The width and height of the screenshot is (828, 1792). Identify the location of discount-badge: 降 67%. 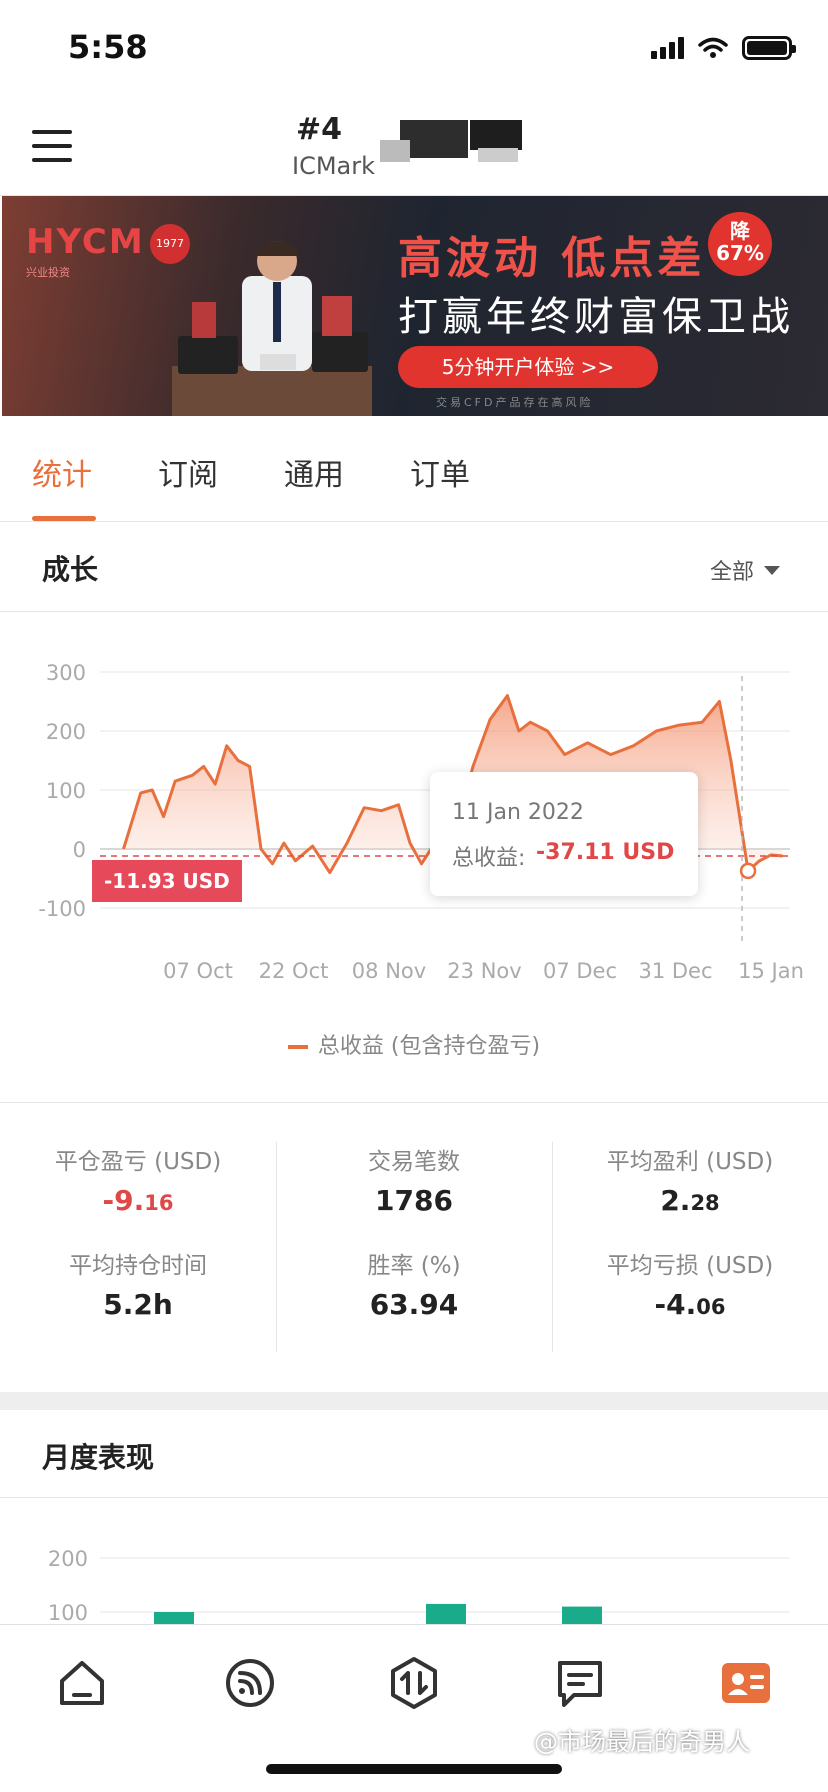
(740, 244).